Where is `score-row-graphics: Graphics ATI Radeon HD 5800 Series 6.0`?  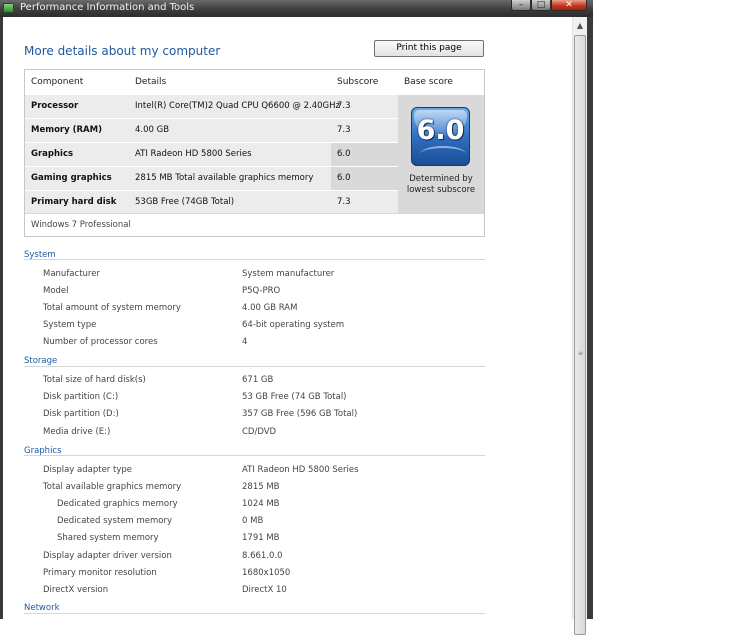 score-row-graphics: Graphics ATI Radeon HD 5800 Series 6.0 is located at coordinates (211, 154).